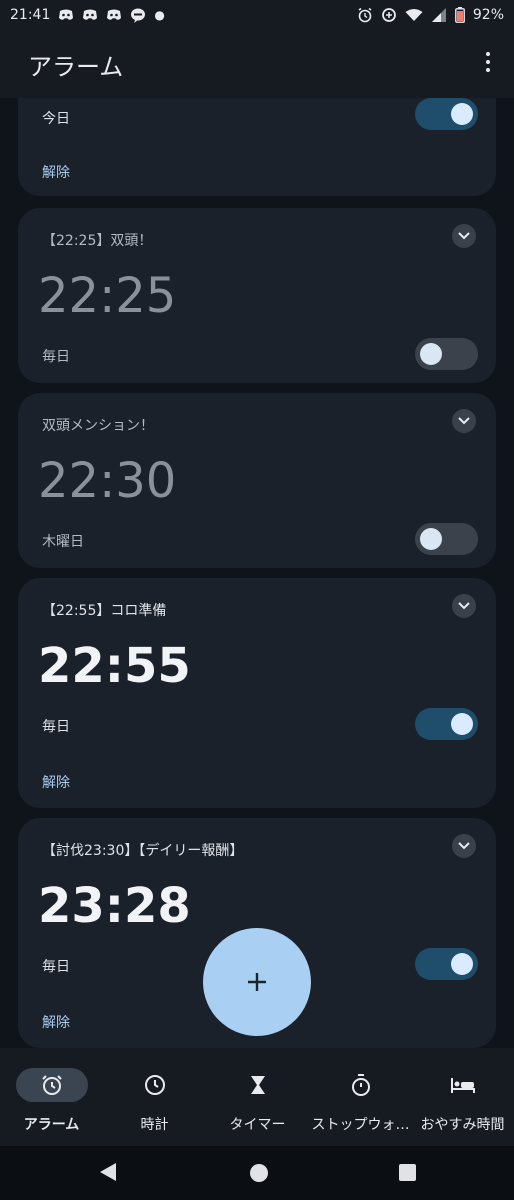 Image resolution: width=514 pixels, height=1200 pixels. Describe the element at coordinates (114, 666) in the screenshot. I see `alarm-time: 22:55` at that location.